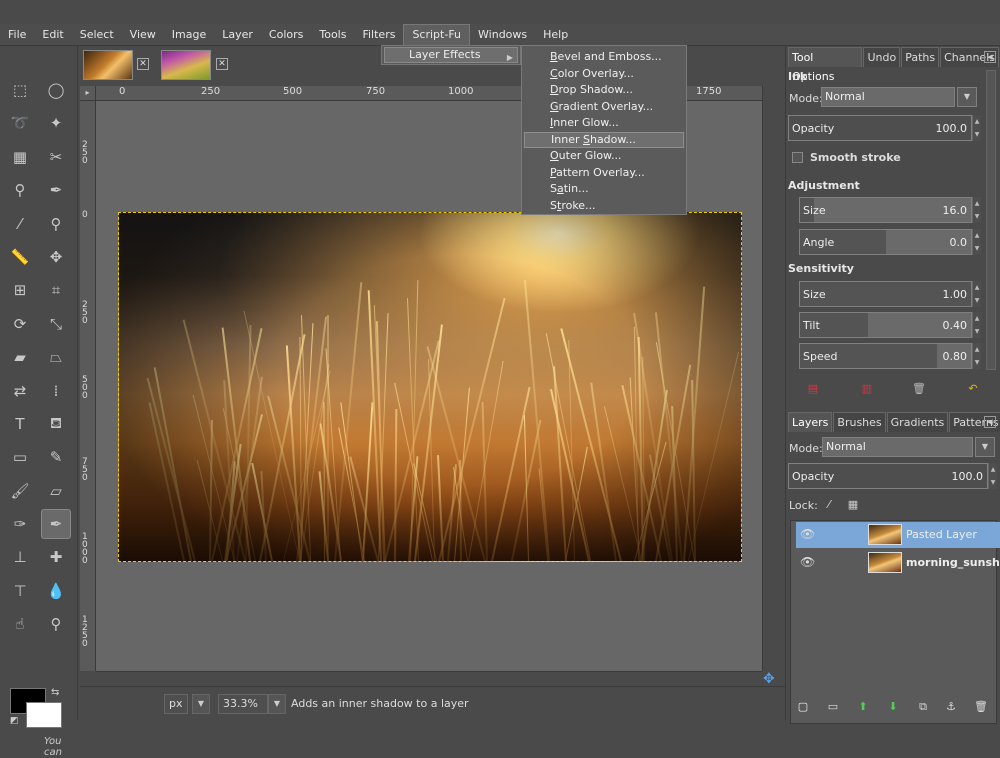  I want to click on smudge-icon: ☝, so click(20, 624).